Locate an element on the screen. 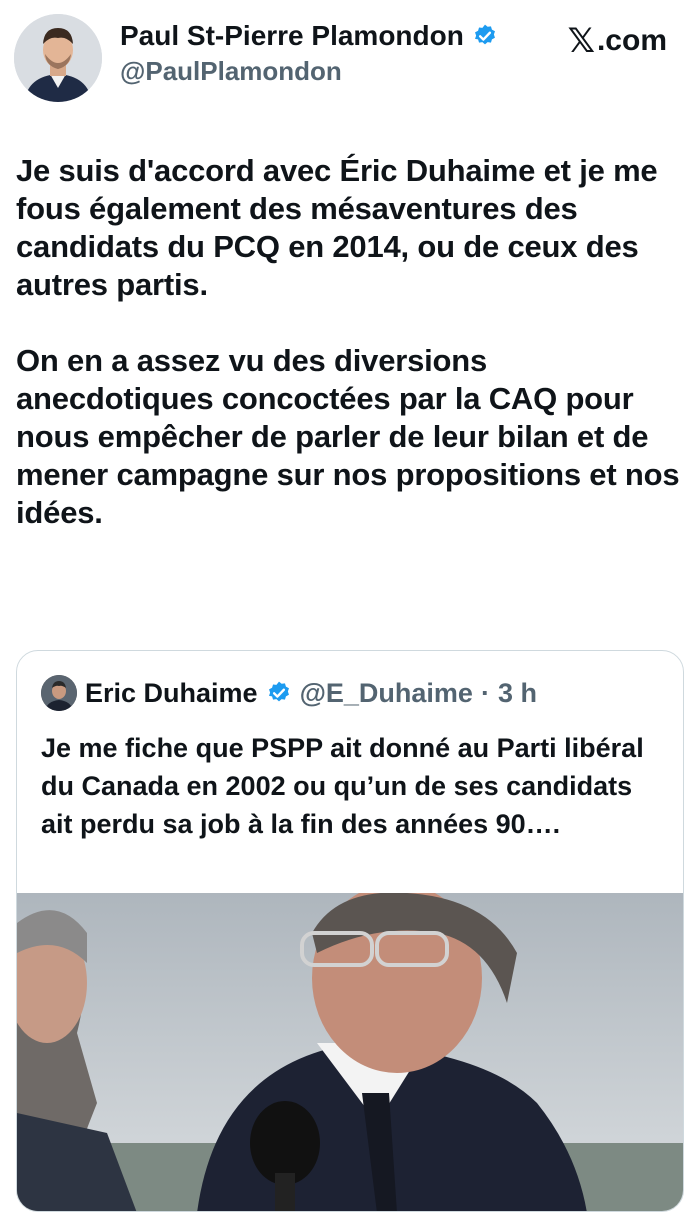  author-name-row: Paul St-Pierre Plamondon is located at coordinates (309, 36).